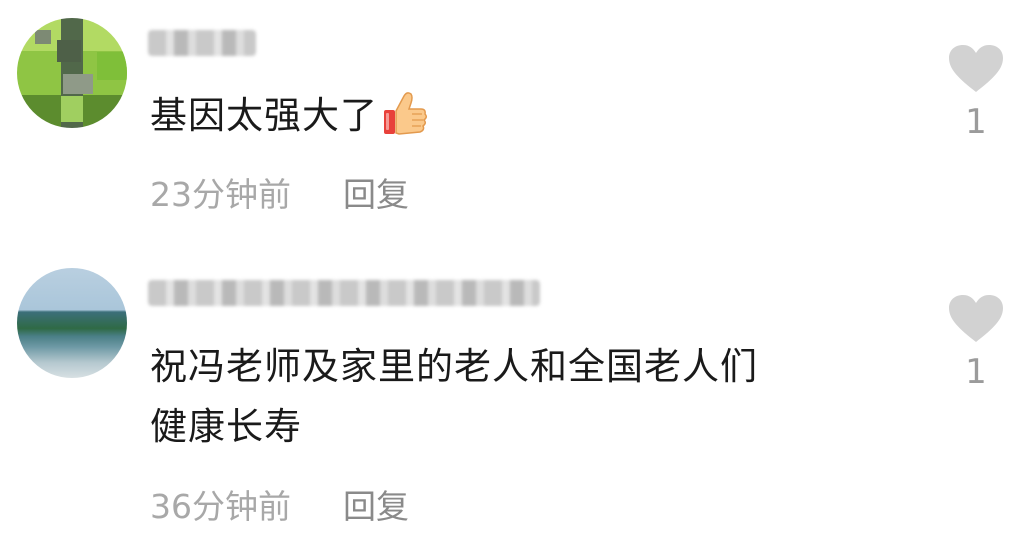 This screenshot has height=535, width=1015. I want to click on comment-text-line-1: 祝冯老师及家里的老人和全国老人们, so click(454, 366).